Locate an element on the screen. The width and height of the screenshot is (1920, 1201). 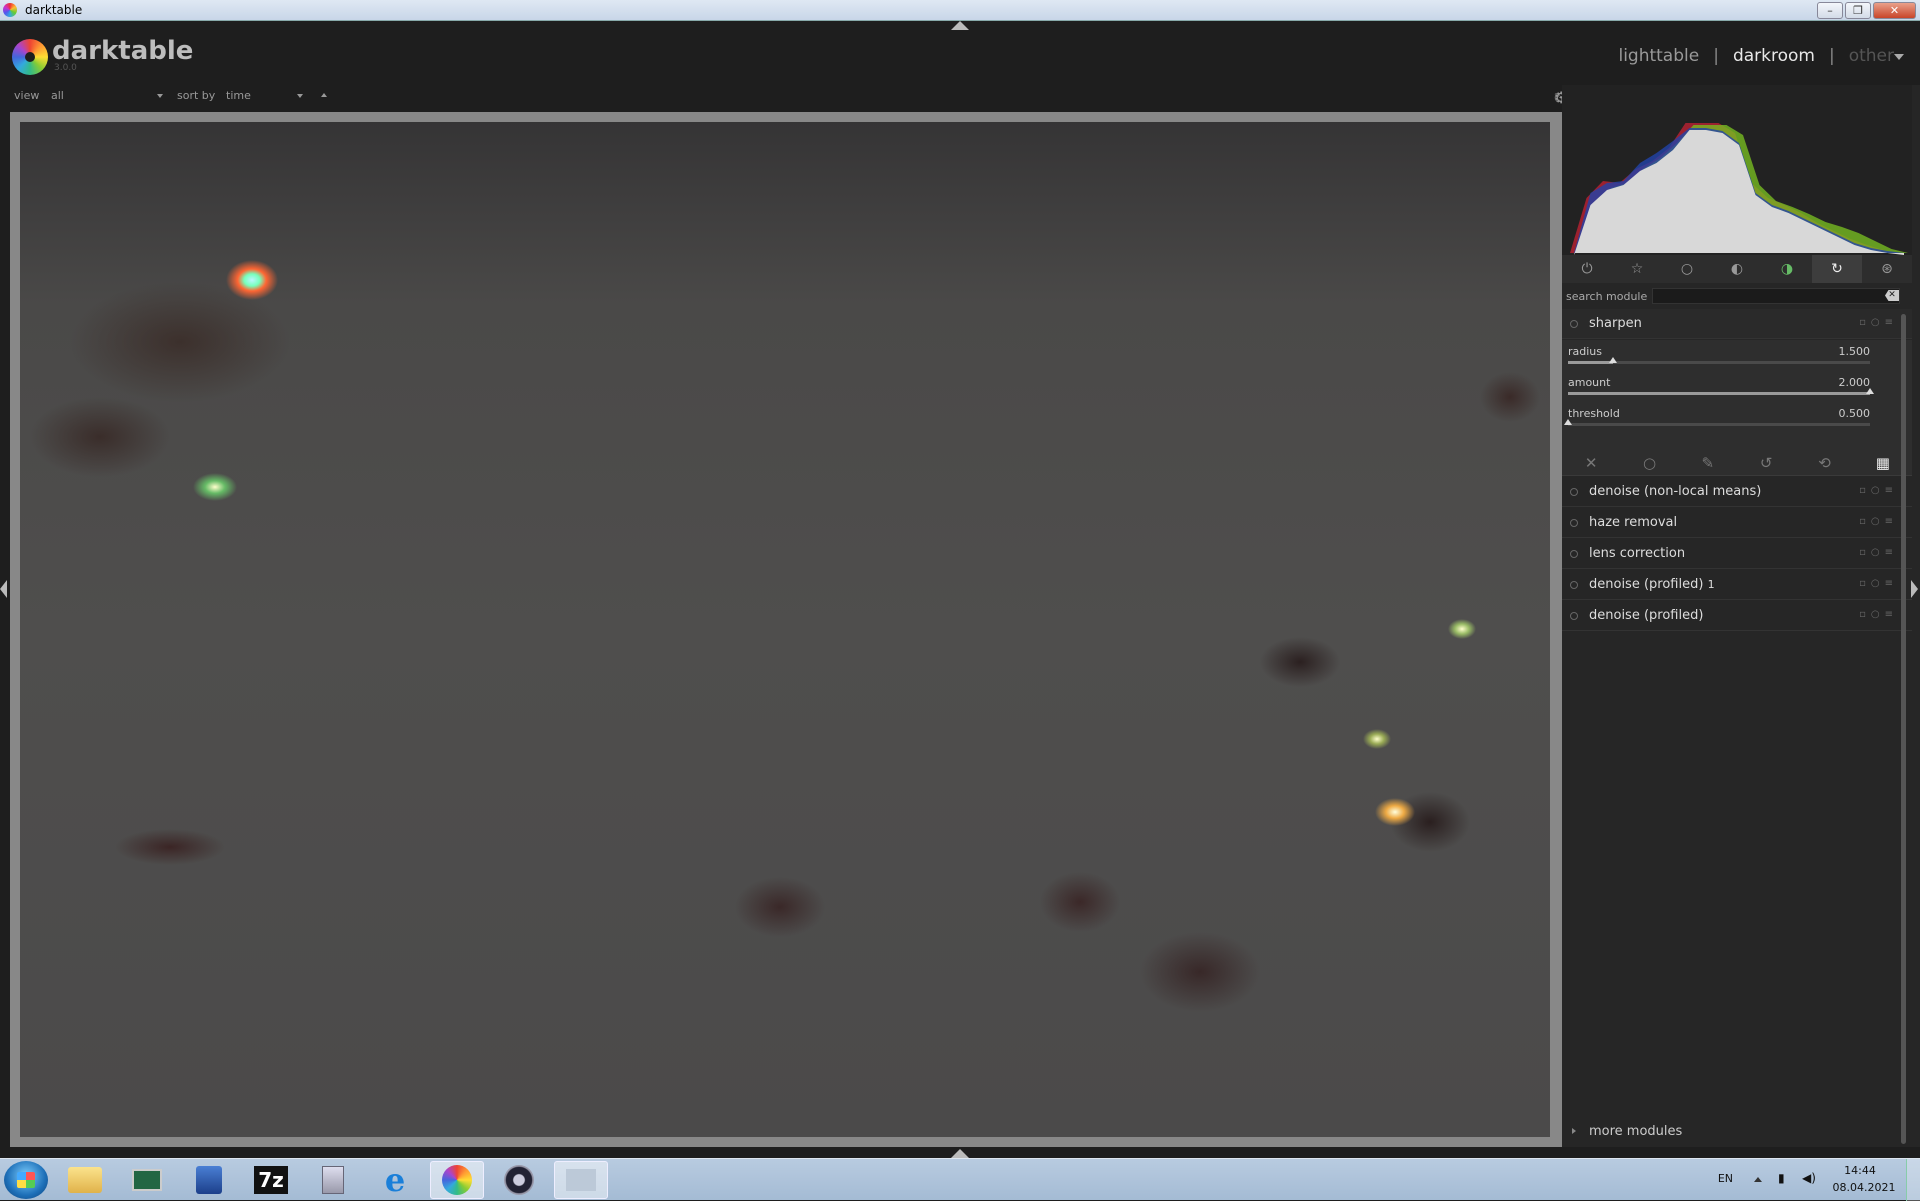
drawn-mask-icon: ✎ is located at coordinates (1708, 462).